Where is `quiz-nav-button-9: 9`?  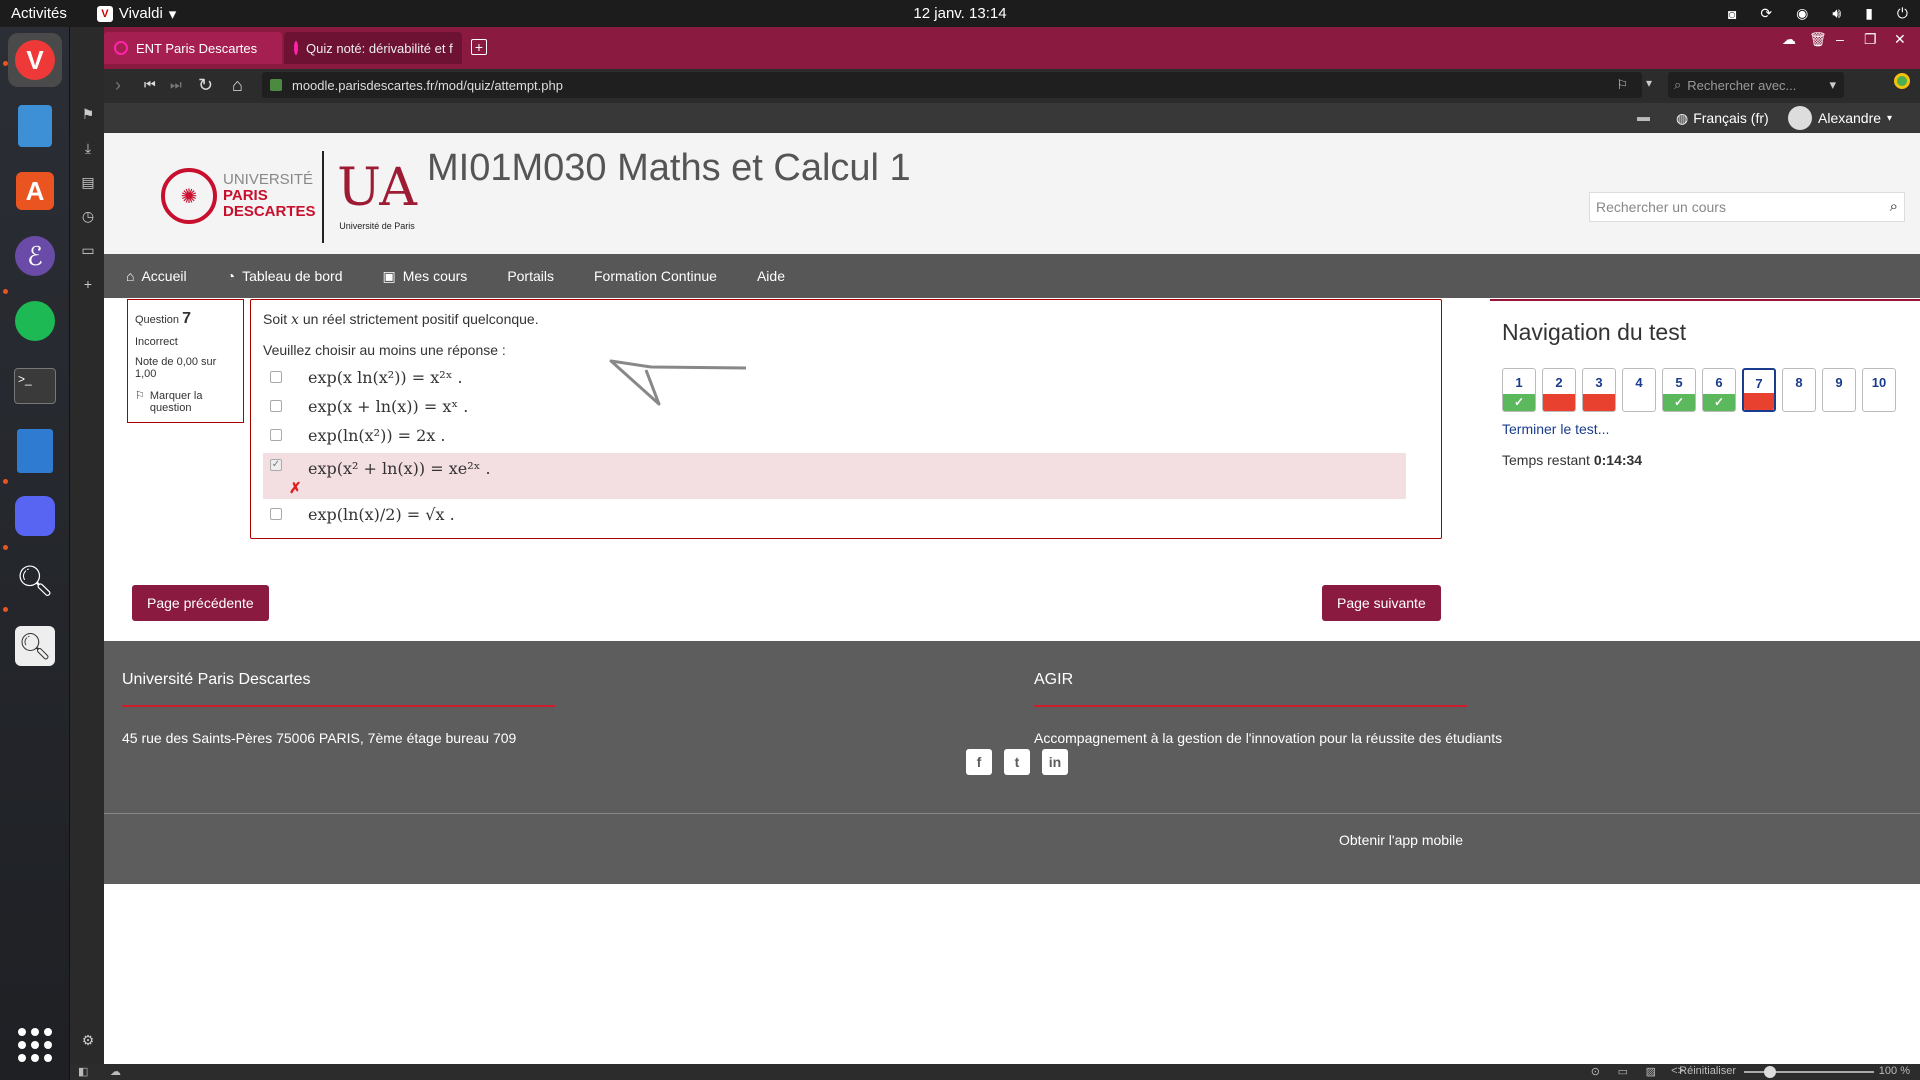
quiz-nav-button-9: 9 is located at coordinates (1839, 390).